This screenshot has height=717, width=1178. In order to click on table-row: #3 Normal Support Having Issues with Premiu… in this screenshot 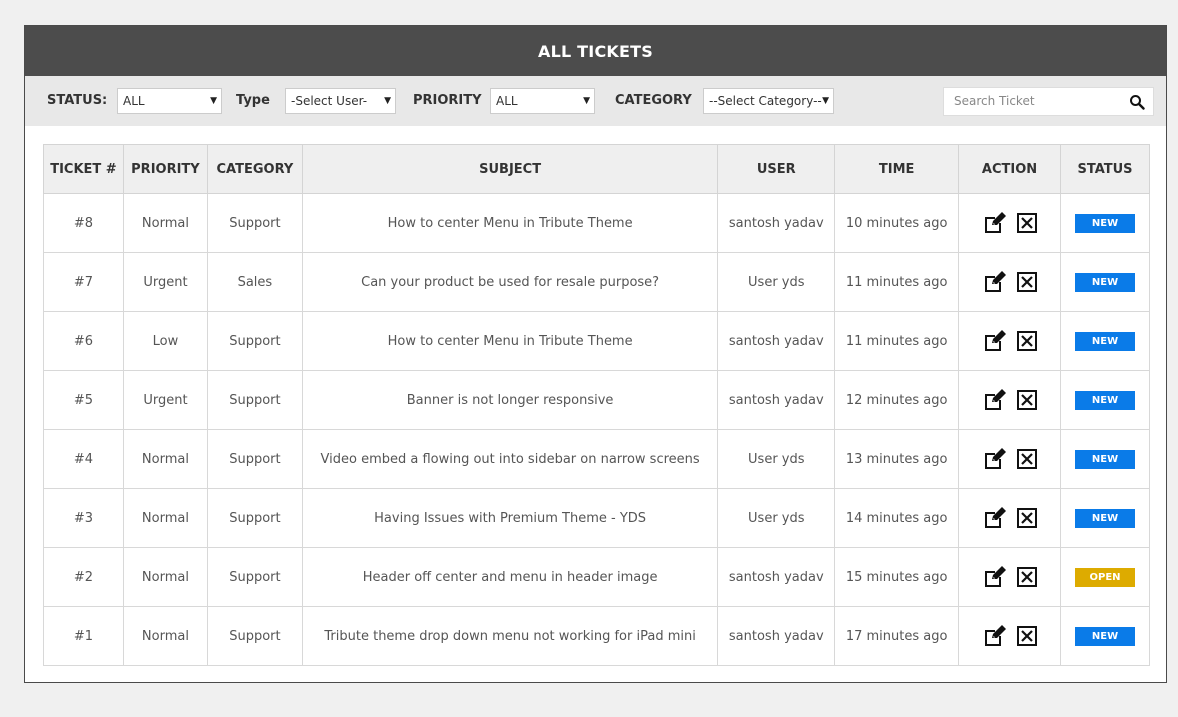, I will do `click(596, 518)`.